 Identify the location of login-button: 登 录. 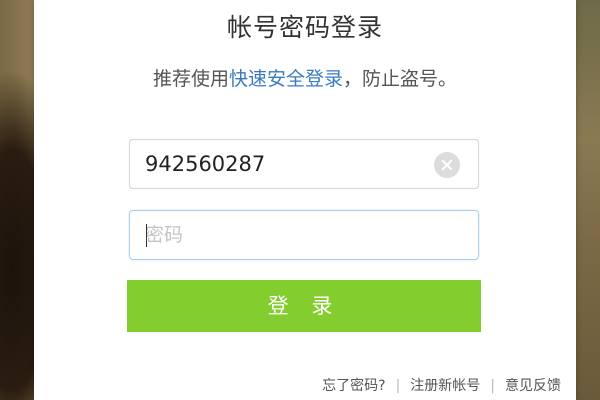
(304, 306).